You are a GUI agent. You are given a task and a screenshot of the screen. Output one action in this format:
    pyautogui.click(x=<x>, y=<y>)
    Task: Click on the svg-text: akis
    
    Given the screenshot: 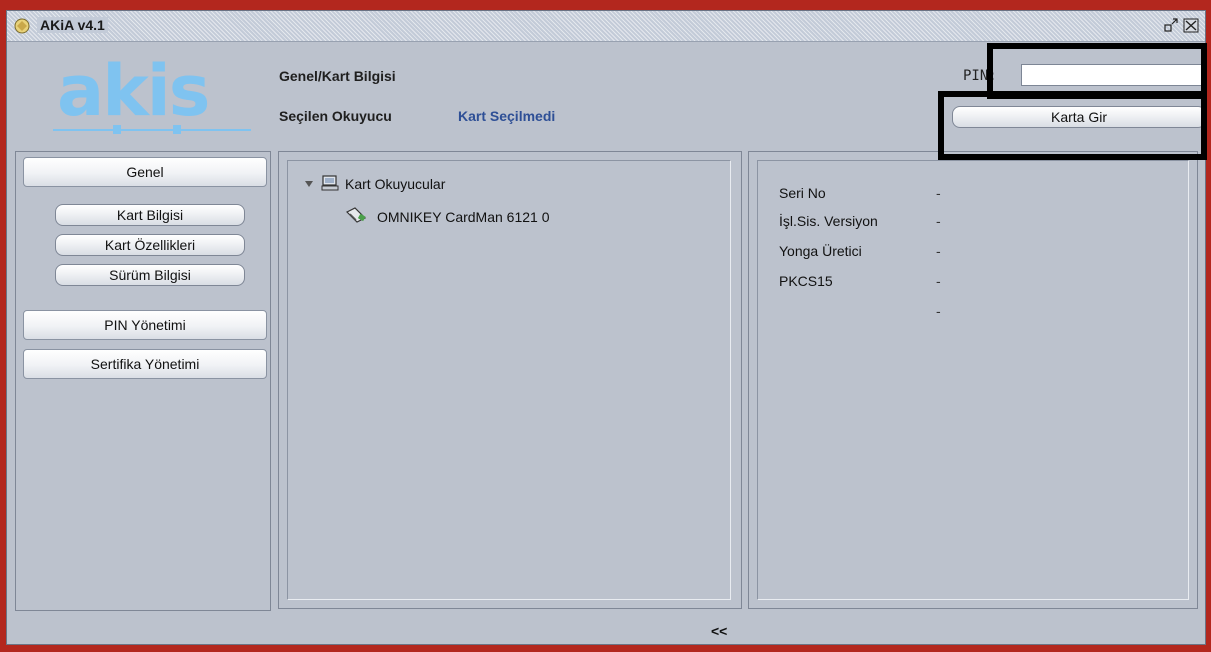 What is the action you would take?
    pyautogui.click(x=132, y=93)
    